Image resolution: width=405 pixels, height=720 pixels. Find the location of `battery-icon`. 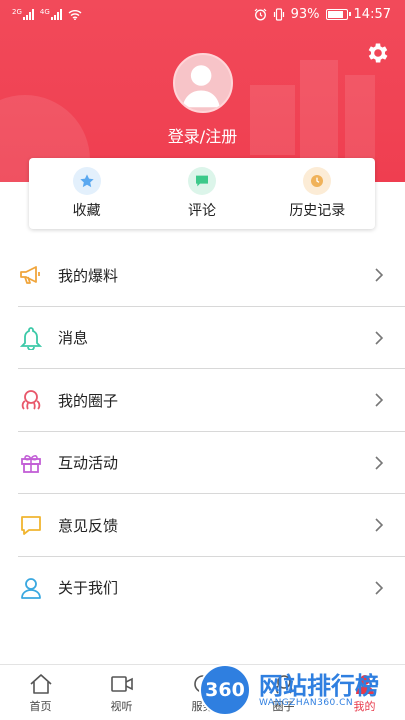

battery-icon is located at coordinates (338, 14).